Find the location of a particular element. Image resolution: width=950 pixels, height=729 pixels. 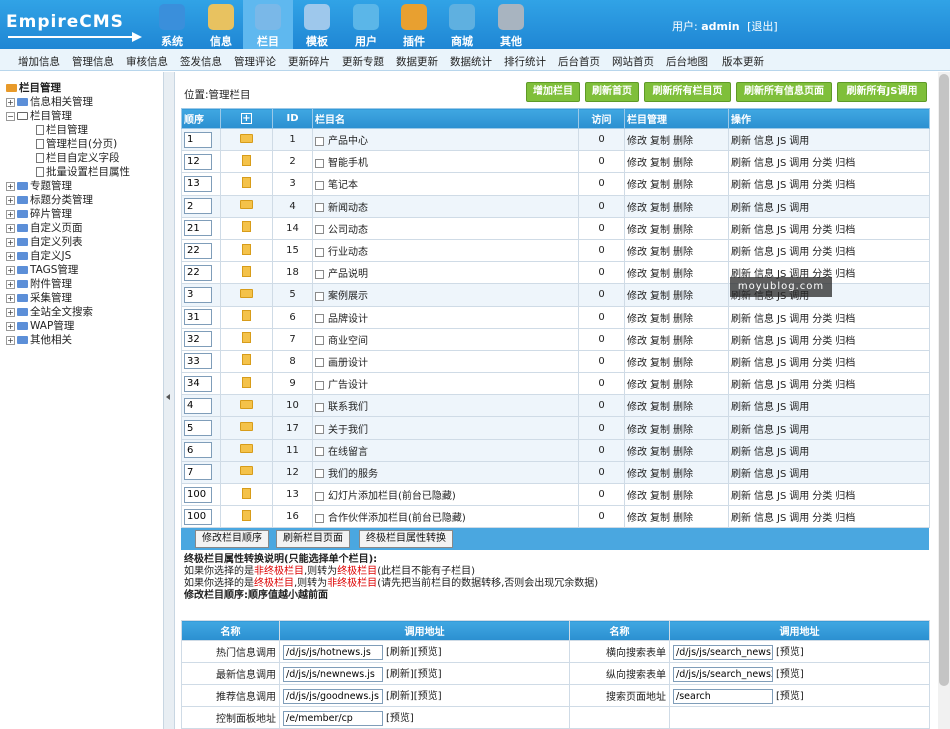

tree-item: + 自定义JS is located at coordinates (38, 255).